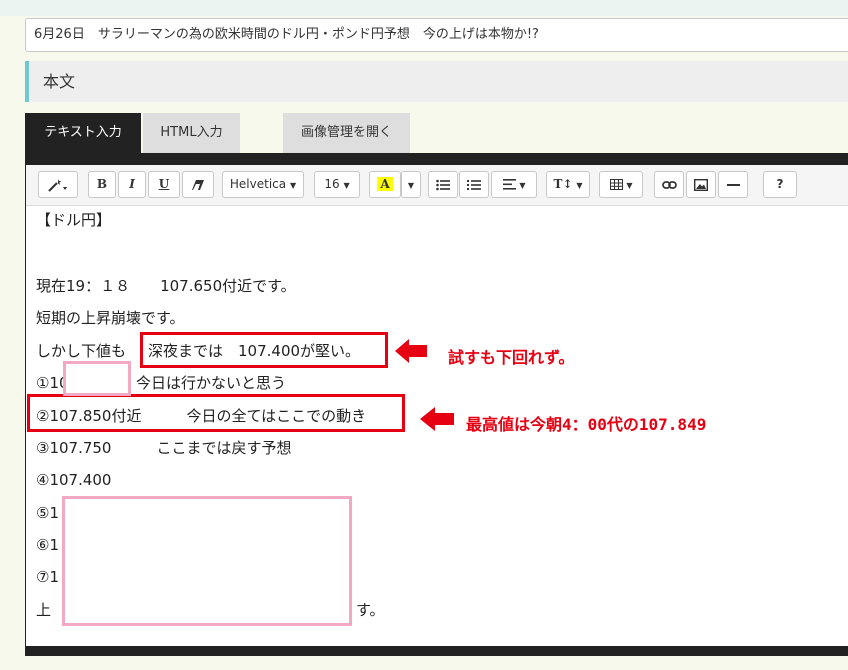 This screenshot has width=848, height=670. What do you see at coordinates (511, 357) in the screenshot?
I see `annotation-note-1: 試すも下回れず。` at bounding box center [511, 357].